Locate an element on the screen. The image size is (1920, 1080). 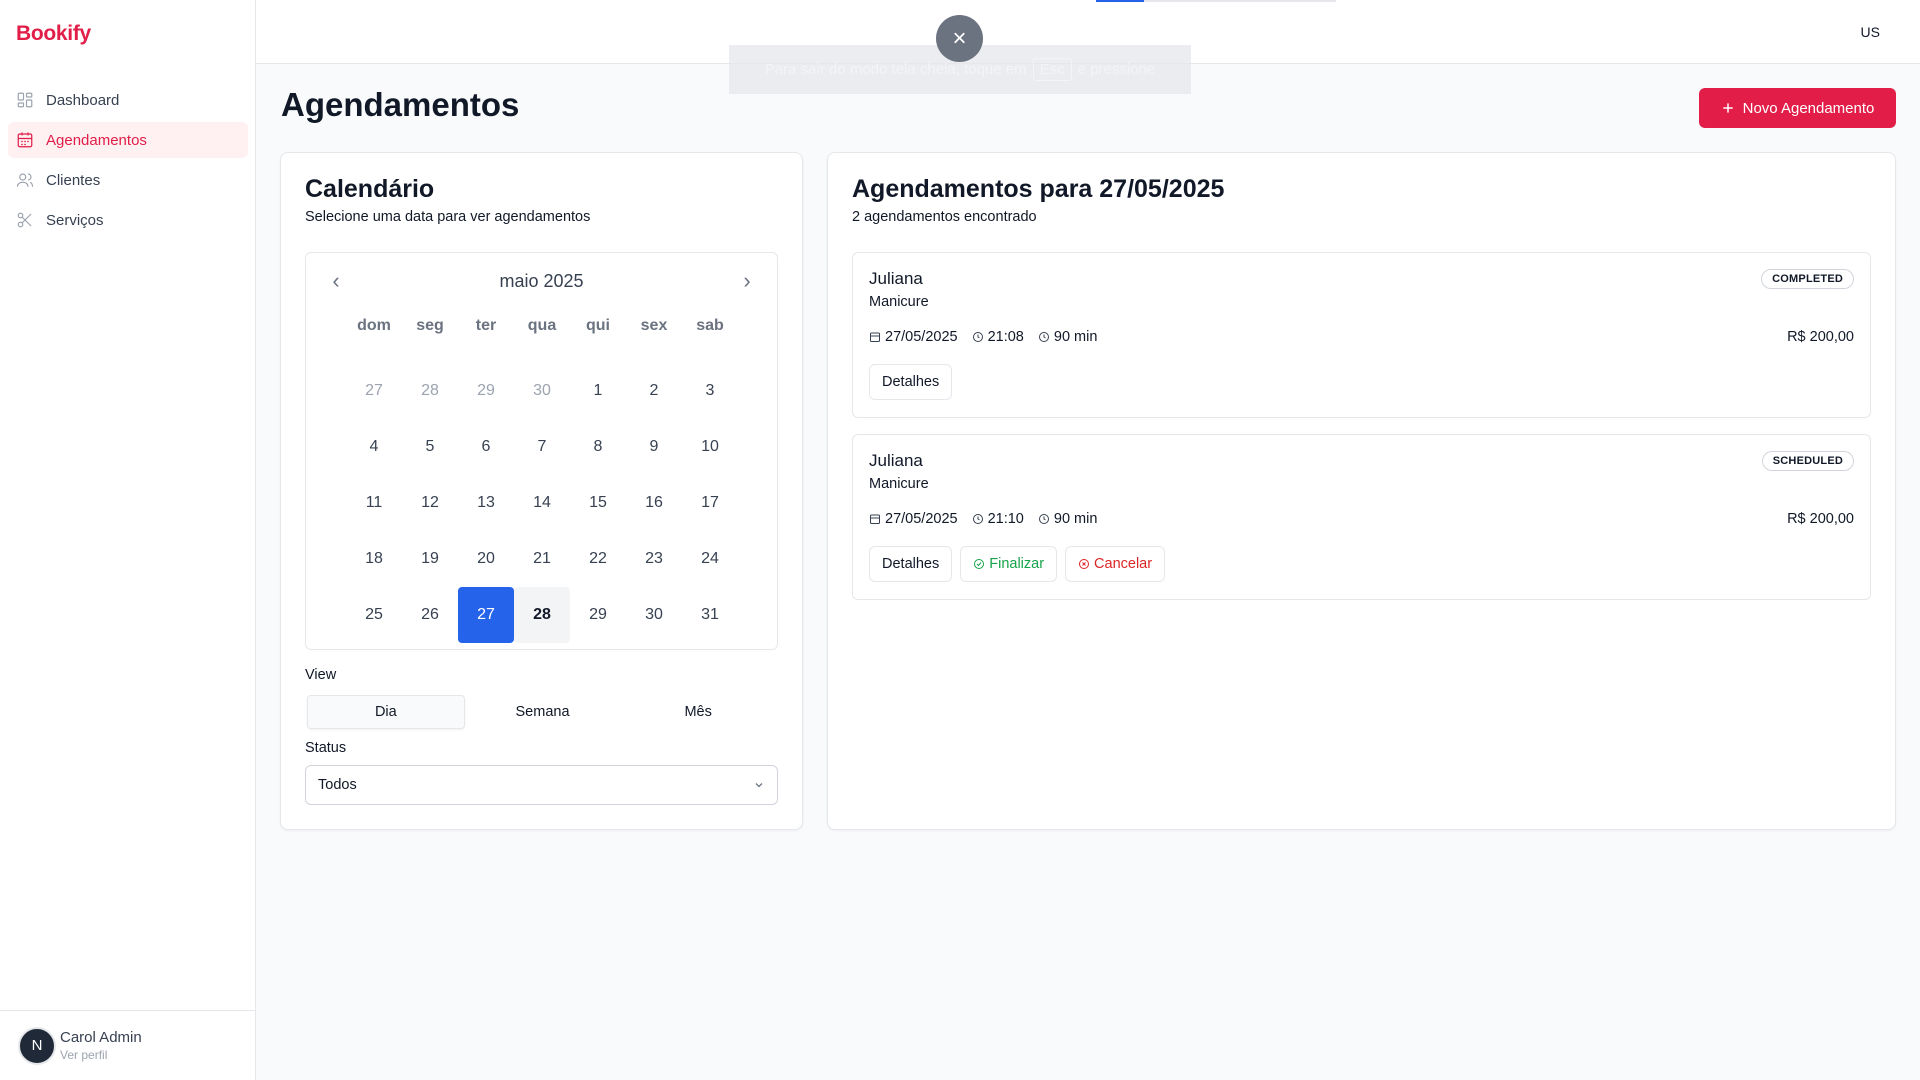
calendar-day: 7 is located at coordinates (542, 447).